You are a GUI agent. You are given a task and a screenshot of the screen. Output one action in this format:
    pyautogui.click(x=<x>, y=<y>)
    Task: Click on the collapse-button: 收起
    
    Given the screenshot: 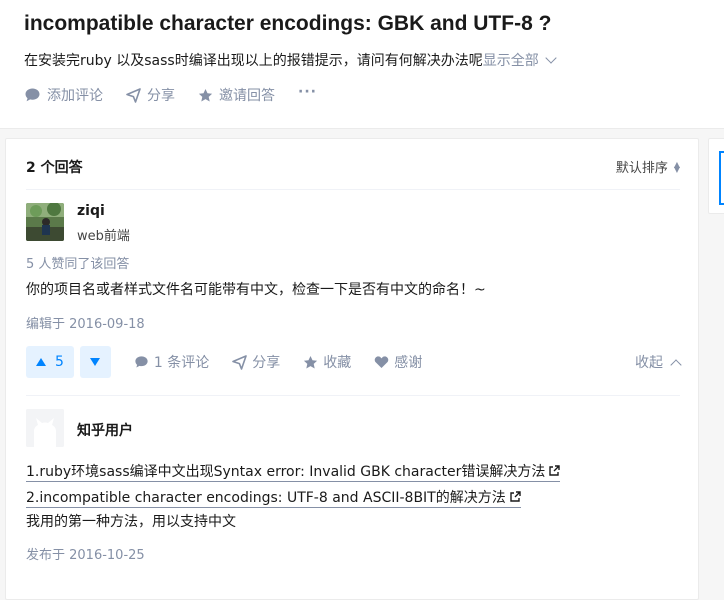 What is the action you would take?
    pyautogui.click(x=658, y=362)
    